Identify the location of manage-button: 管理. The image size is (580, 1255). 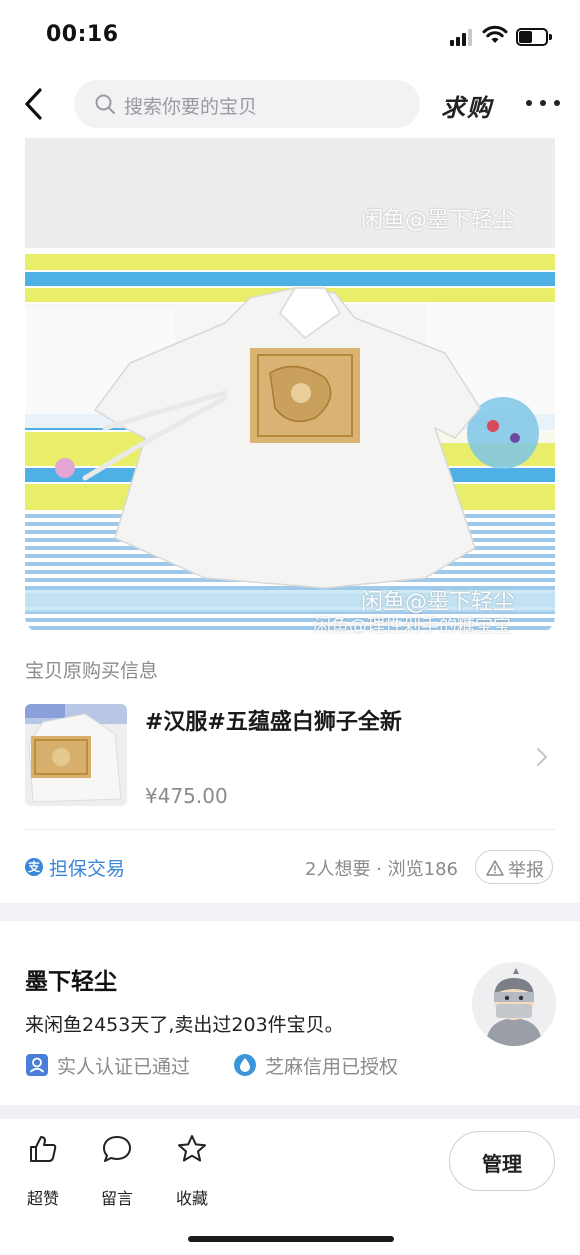
(502, 1161).